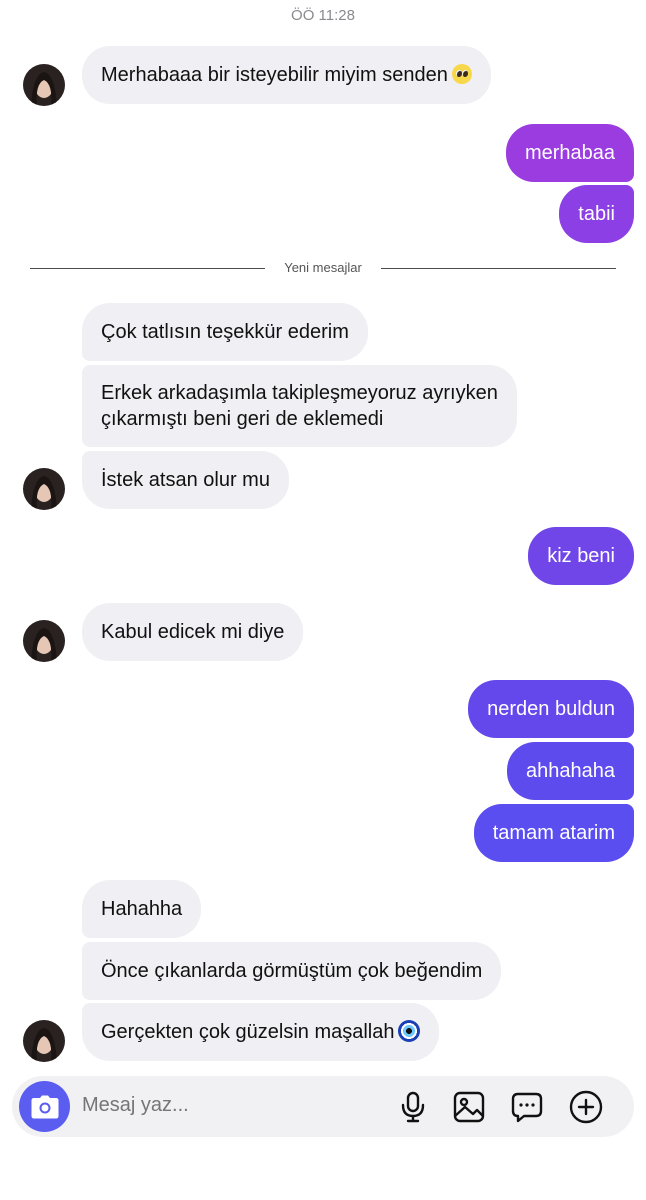 The image size is (646, 1200). What do you see at coordinates (570, 771) in the screenshot?
I see `message-sent: ahhahaha` at bounding box center [570, 771].